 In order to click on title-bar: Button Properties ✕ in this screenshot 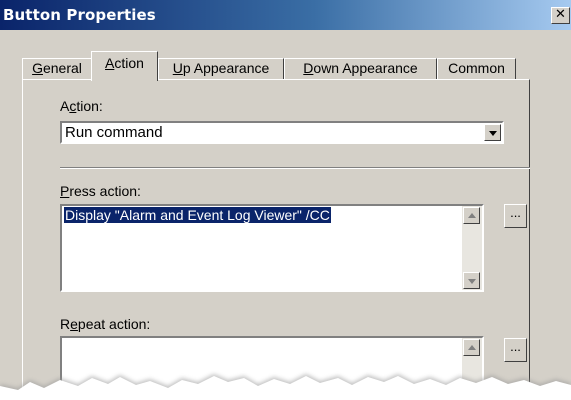, I will do `click(285, 15)`.